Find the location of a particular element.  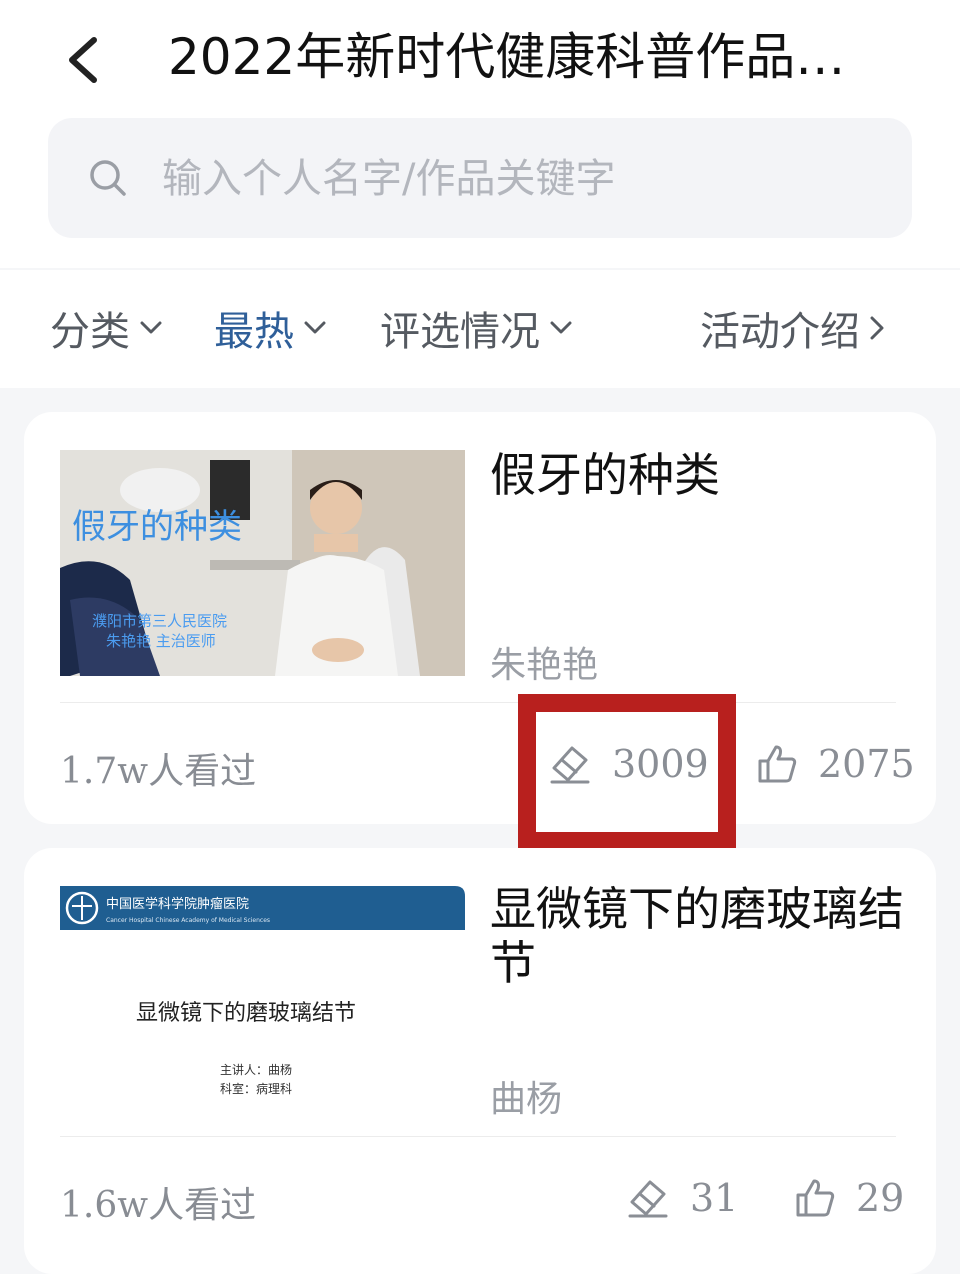

search-icon is located at coordinates (108, 178).